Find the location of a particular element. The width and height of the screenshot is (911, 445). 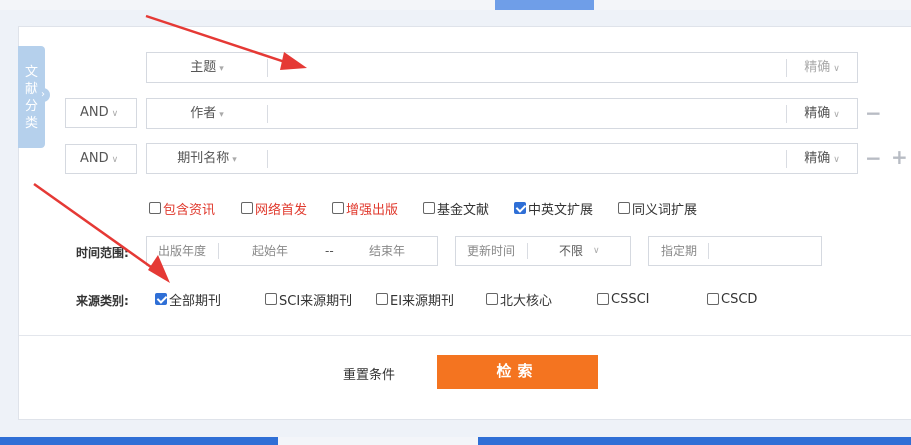

update-time-select: 更新时间 不限 ∨ is located at coordinates (543, 251).